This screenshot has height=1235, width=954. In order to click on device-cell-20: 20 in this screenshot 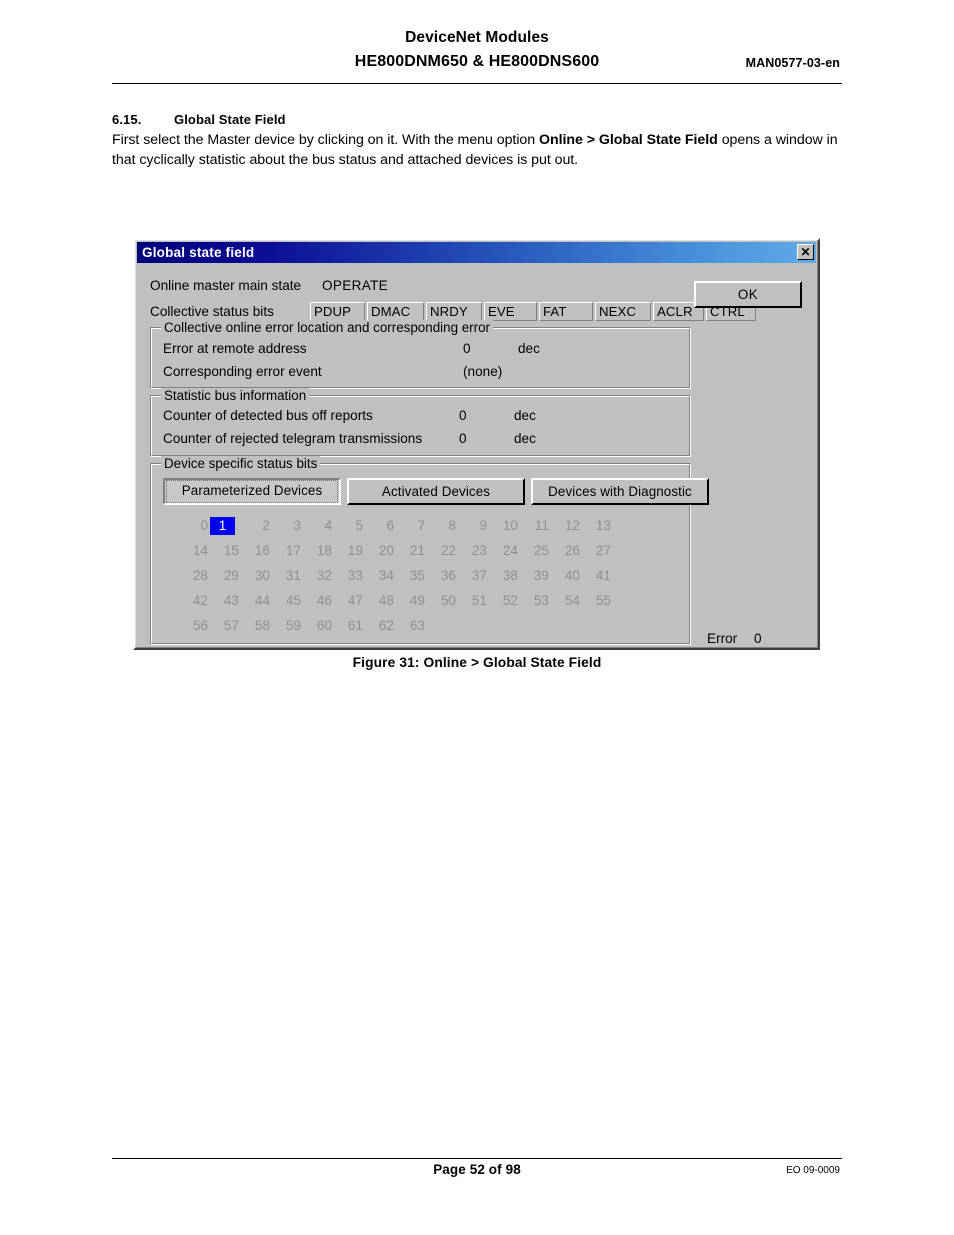, I will do `click(380, 551)`.